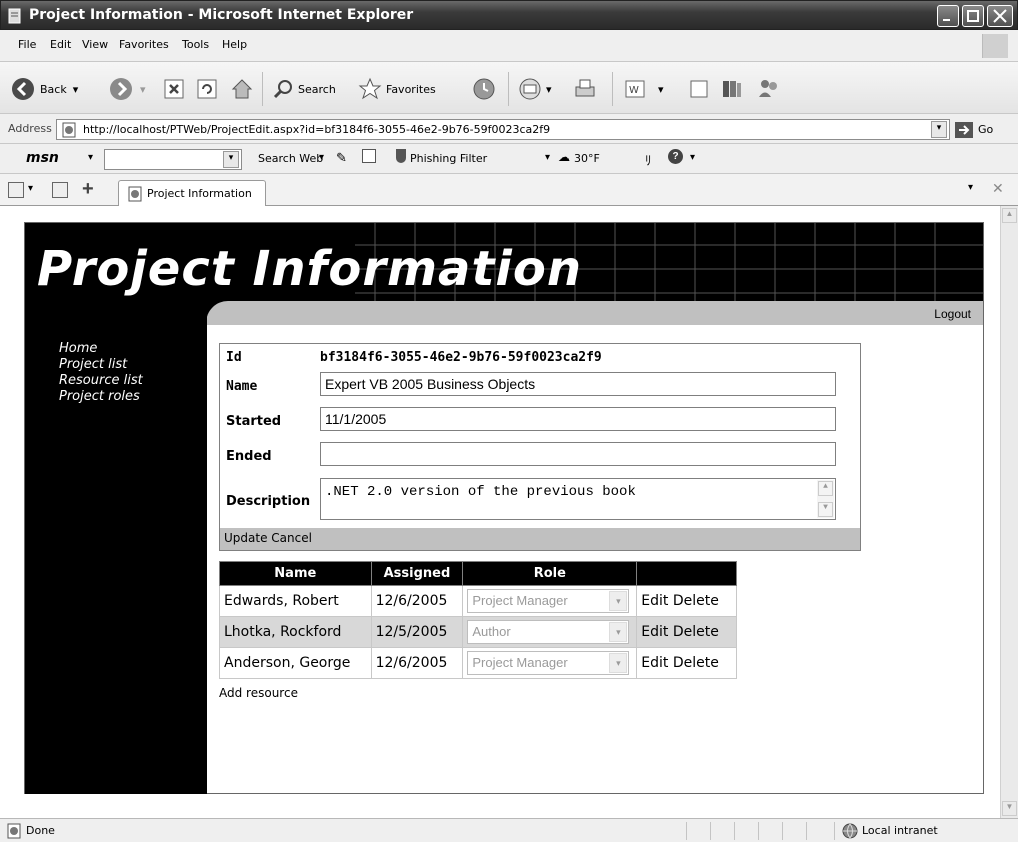 This screenshot has height=842, width=1018. Describe the element at coordinates (254, 421) in the screenshot. I see `started-label: Started` at that location.